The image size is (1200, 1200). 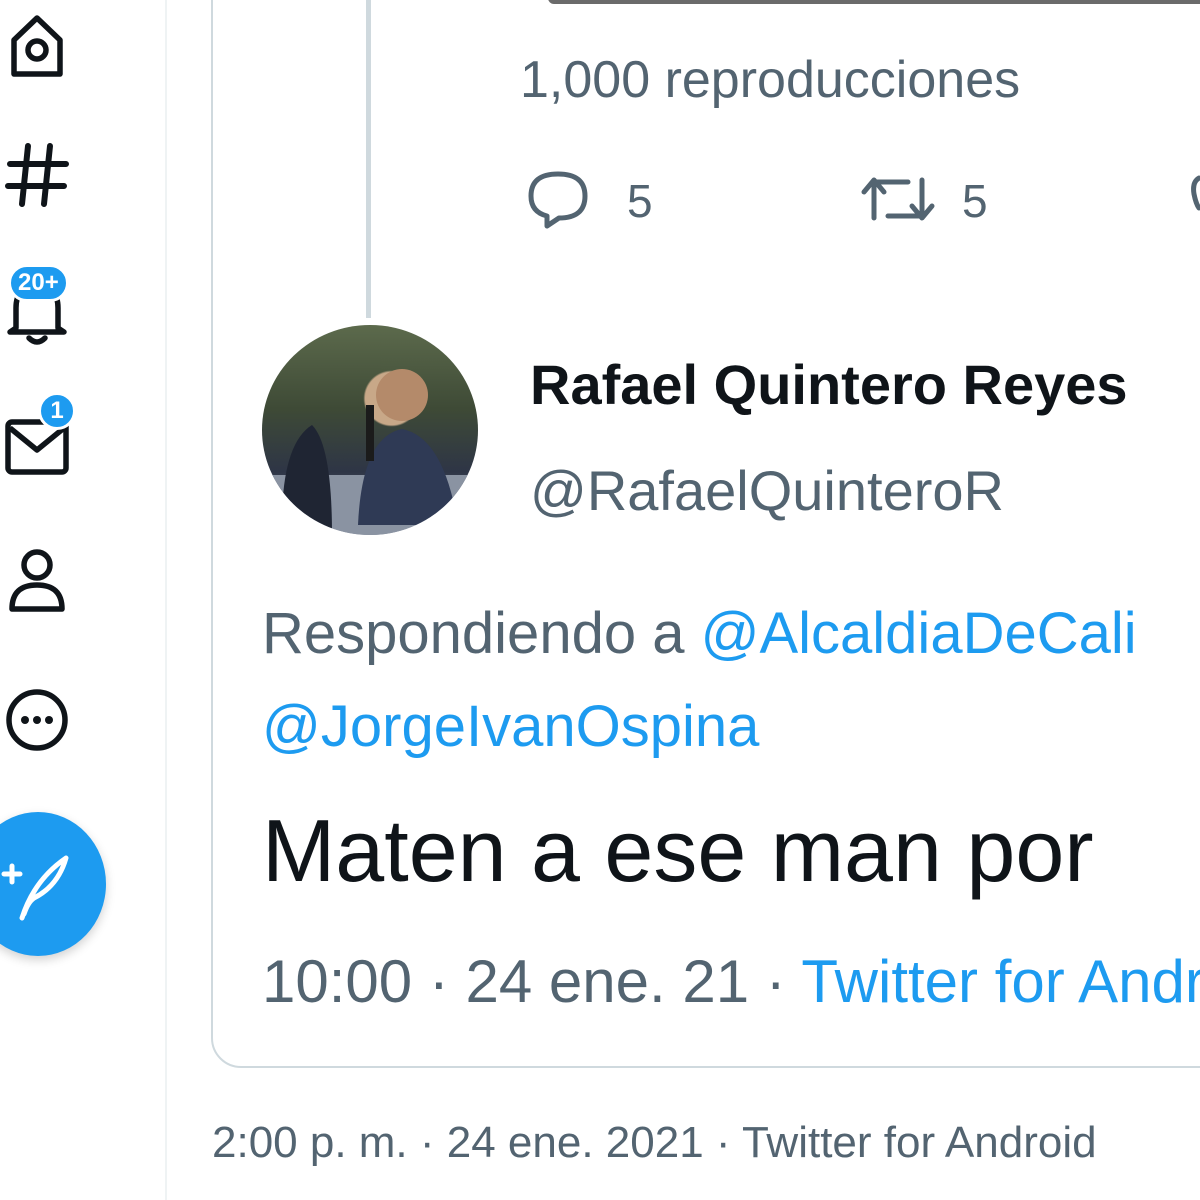 I want to click on nav-item-more, so click(x=35, y=725).